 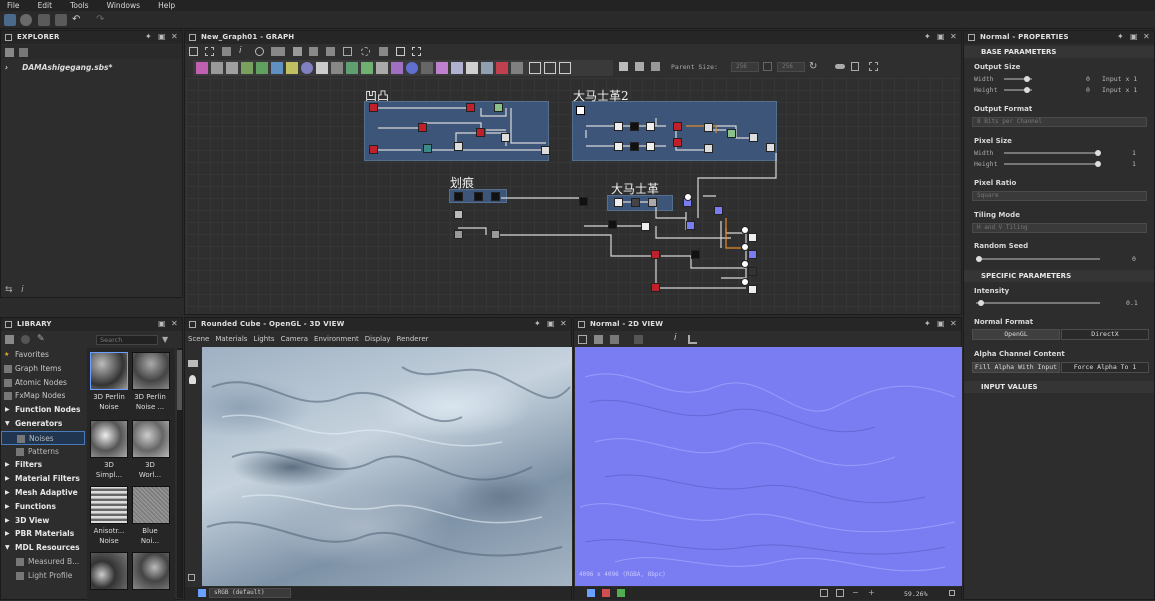 What do you see at coordinates (43, 534) in the screenshot?
I see `library-tree-item: ▶ PBR Materials` at bounding box center [43, 534].